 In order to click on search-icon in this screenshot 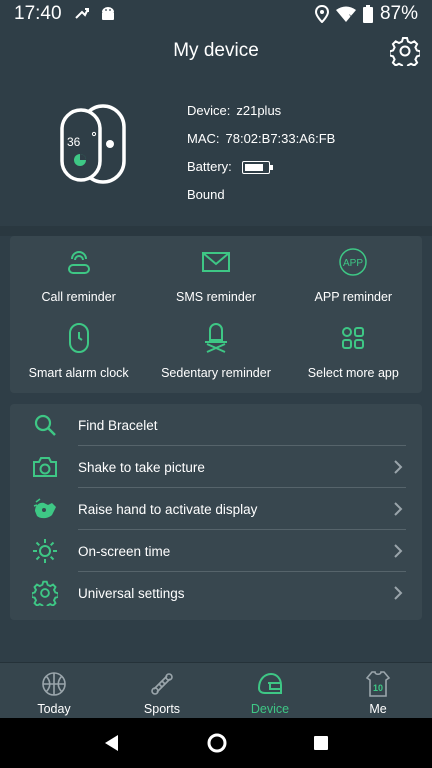, I will do `click(45, 425)`.